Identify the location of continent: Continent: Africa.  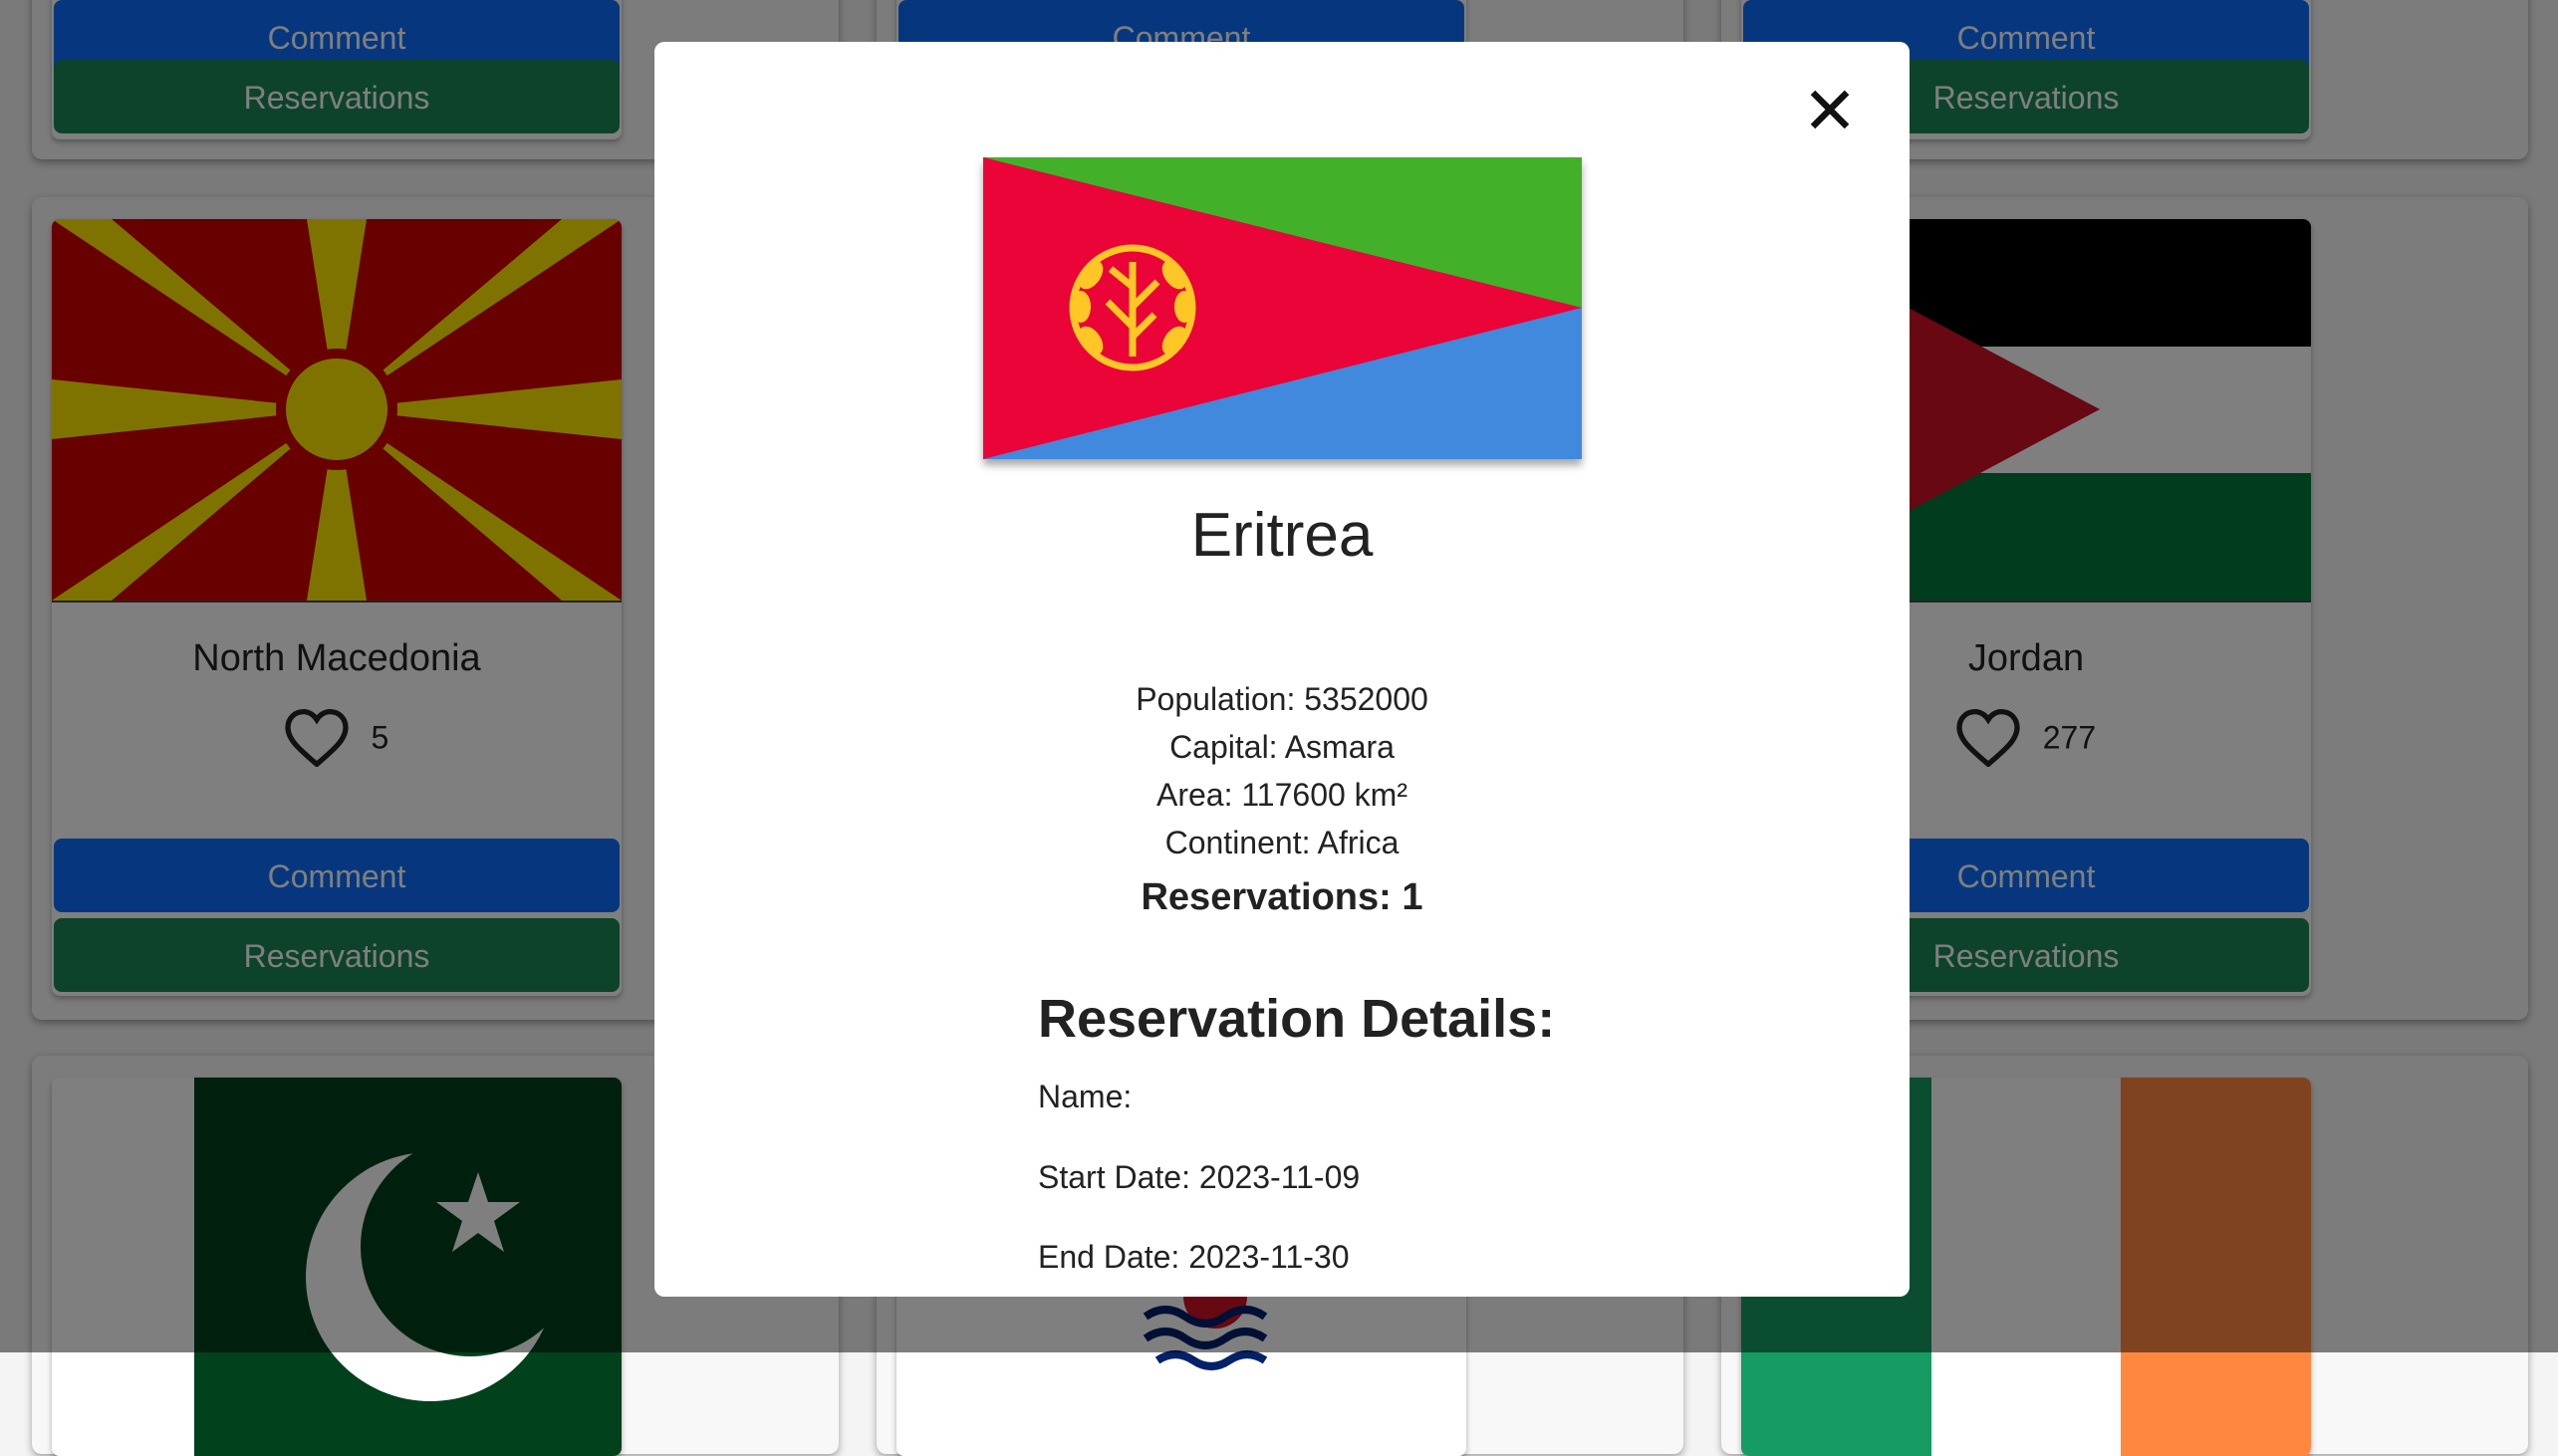
(1282, 842).